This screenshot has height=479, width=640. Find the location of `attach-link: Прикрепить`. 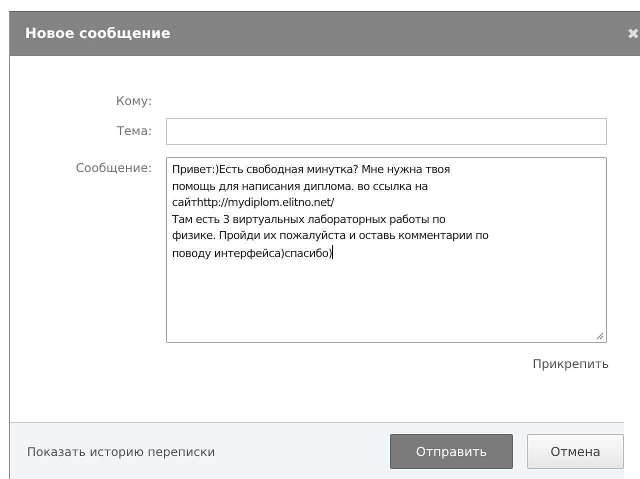

attach-link: Прикрепить is located at coordinates (570, 364).